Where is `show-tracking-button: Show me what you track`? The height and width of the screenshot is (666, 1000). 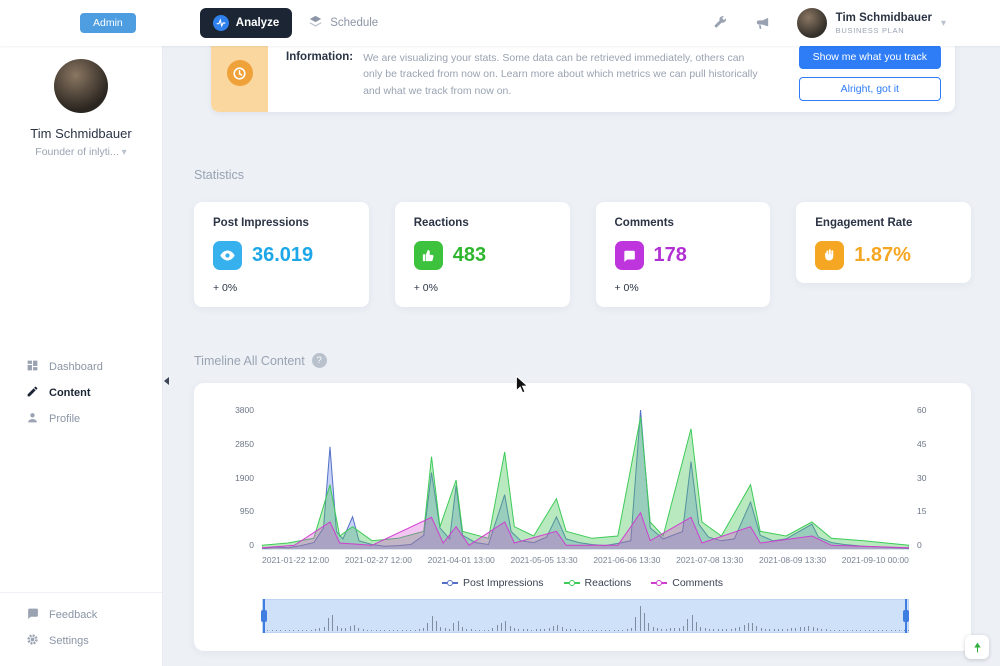
show-tracking-button: Show me what you track is located at coordinates (869, 57).